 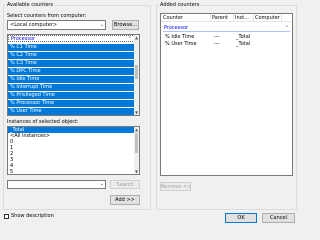 I want to click on added-object-row: Processor ⌃, so click(x=226, y=28).